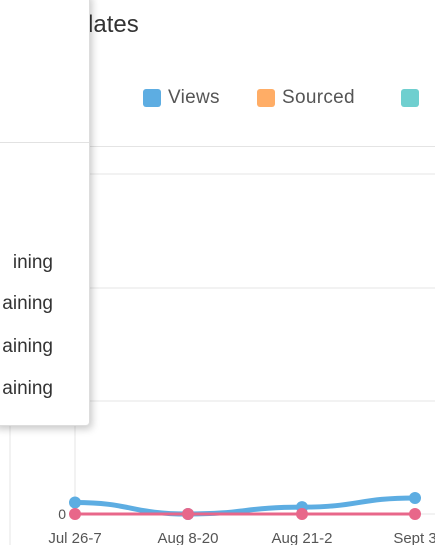 The height and width of the screenshot is (545, 435). Describe the element at coordinates (302, 537) in the screenshot. I see `x-tick-label: Aug 21-2` at that location.